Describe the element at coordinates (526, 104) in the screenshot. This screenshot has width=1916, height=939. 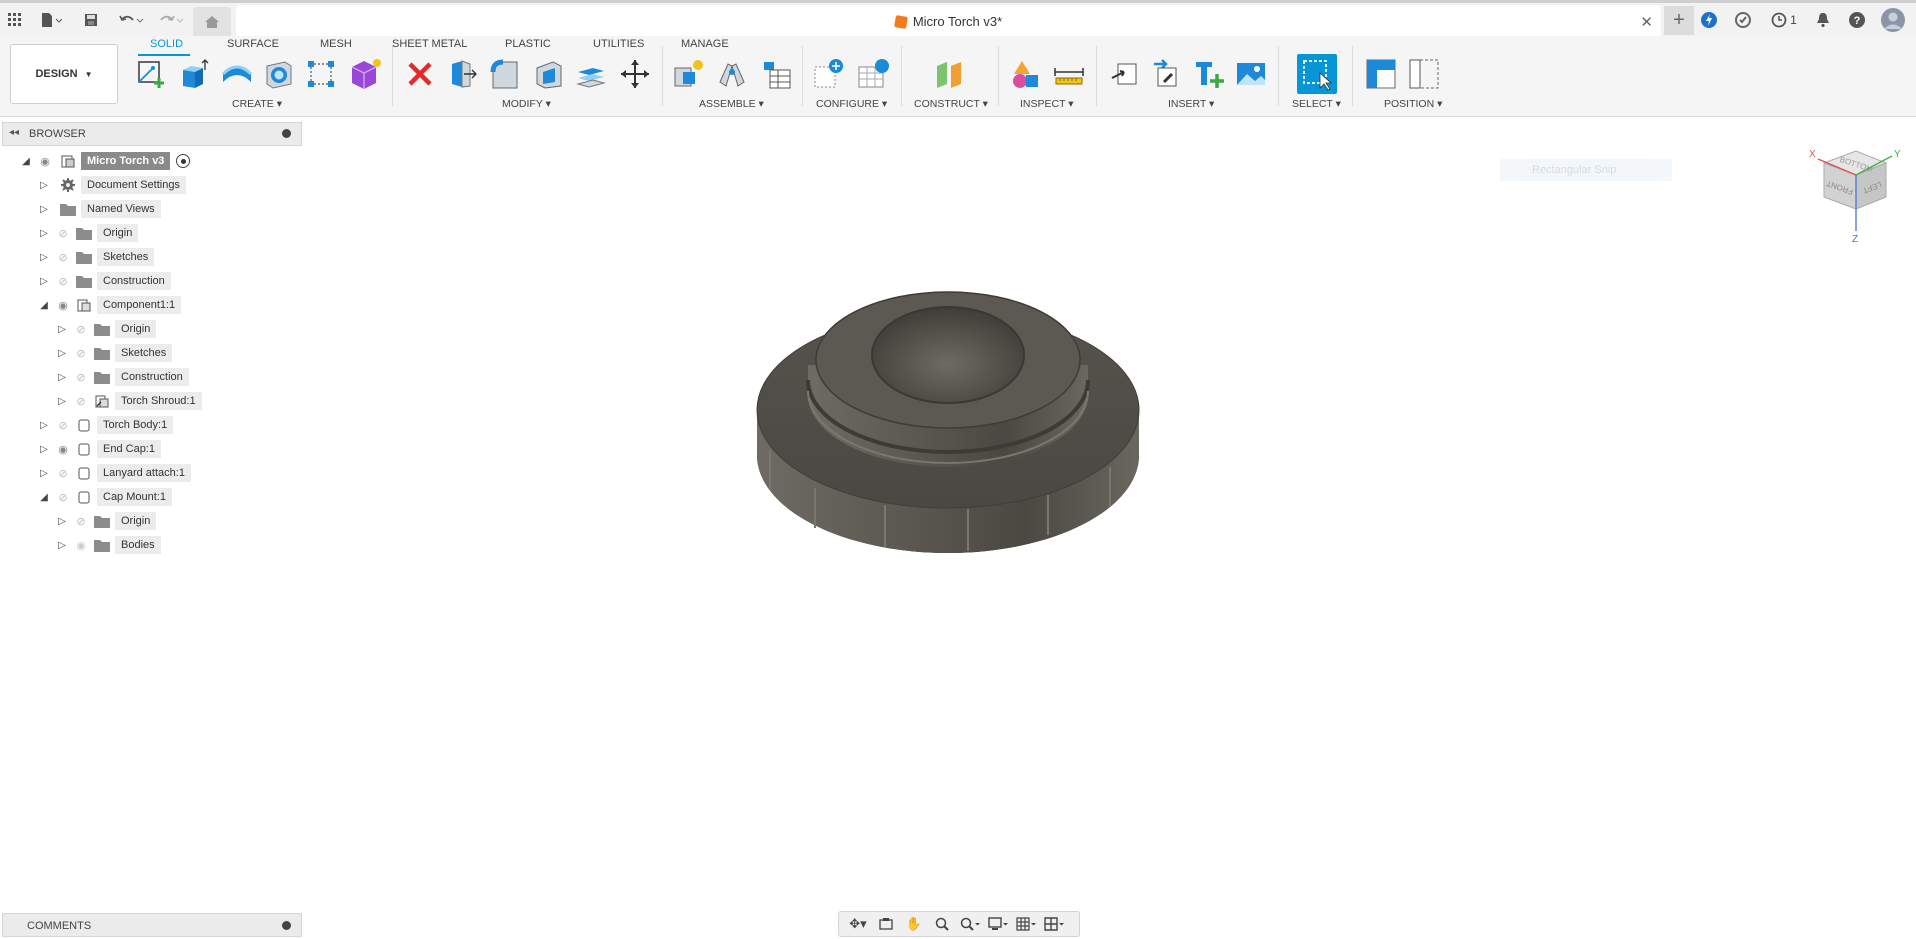
I see `group-modify: MODIFY ▾` at that location.